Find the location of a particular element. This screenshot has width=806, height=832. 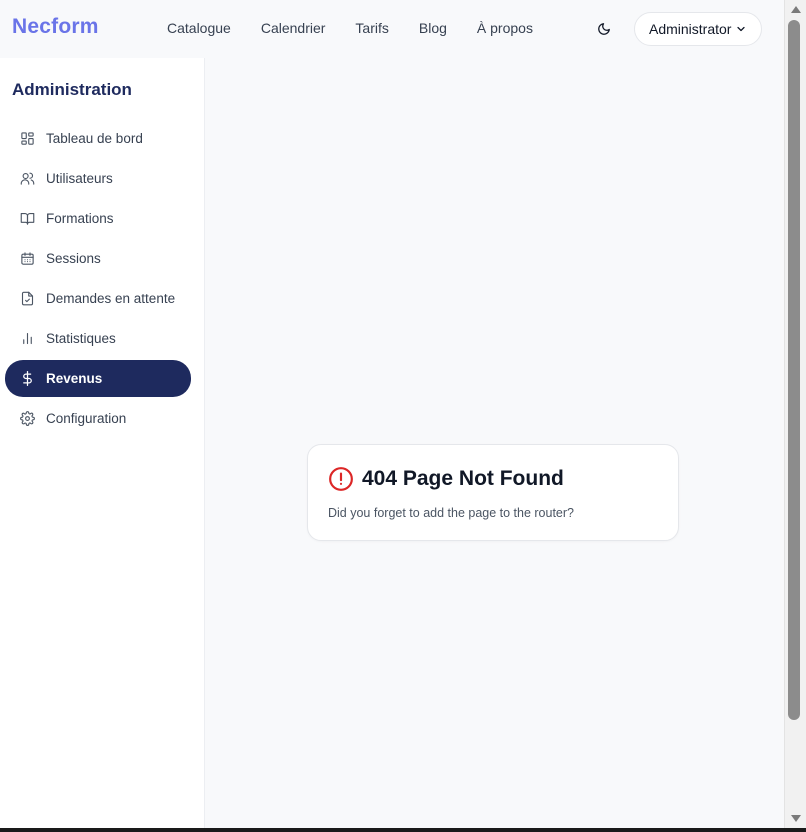

brand-logo: Necform is located at coordinates (55, 27).